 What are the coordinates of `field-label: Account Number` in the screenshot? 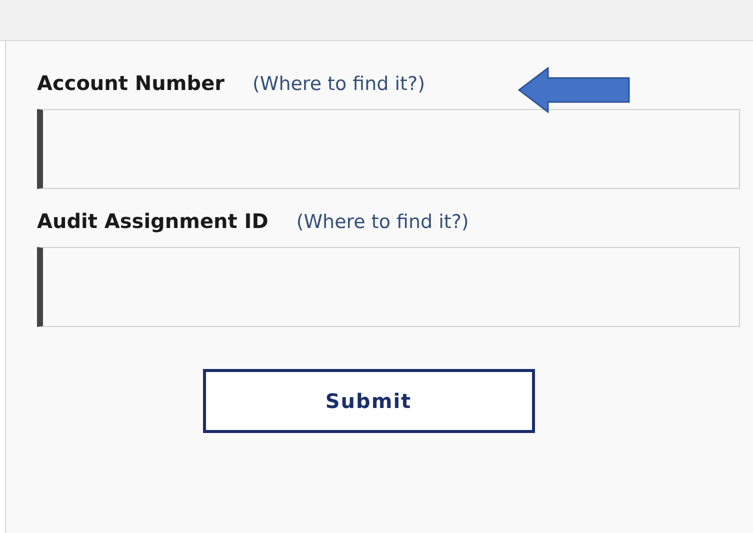 It's located at (130, 83).